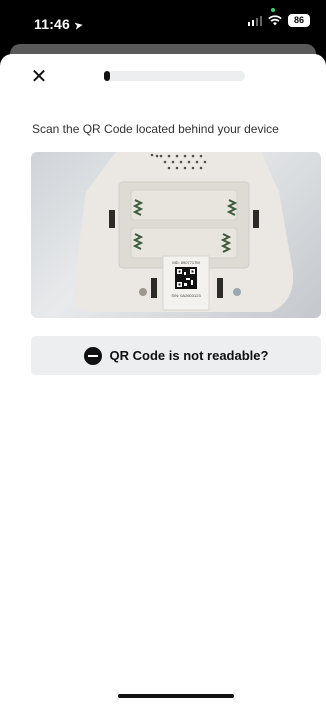 The width and height of the screenshot is (326, 704). I want to click on cellular-signal-icon, so click(254, 20).